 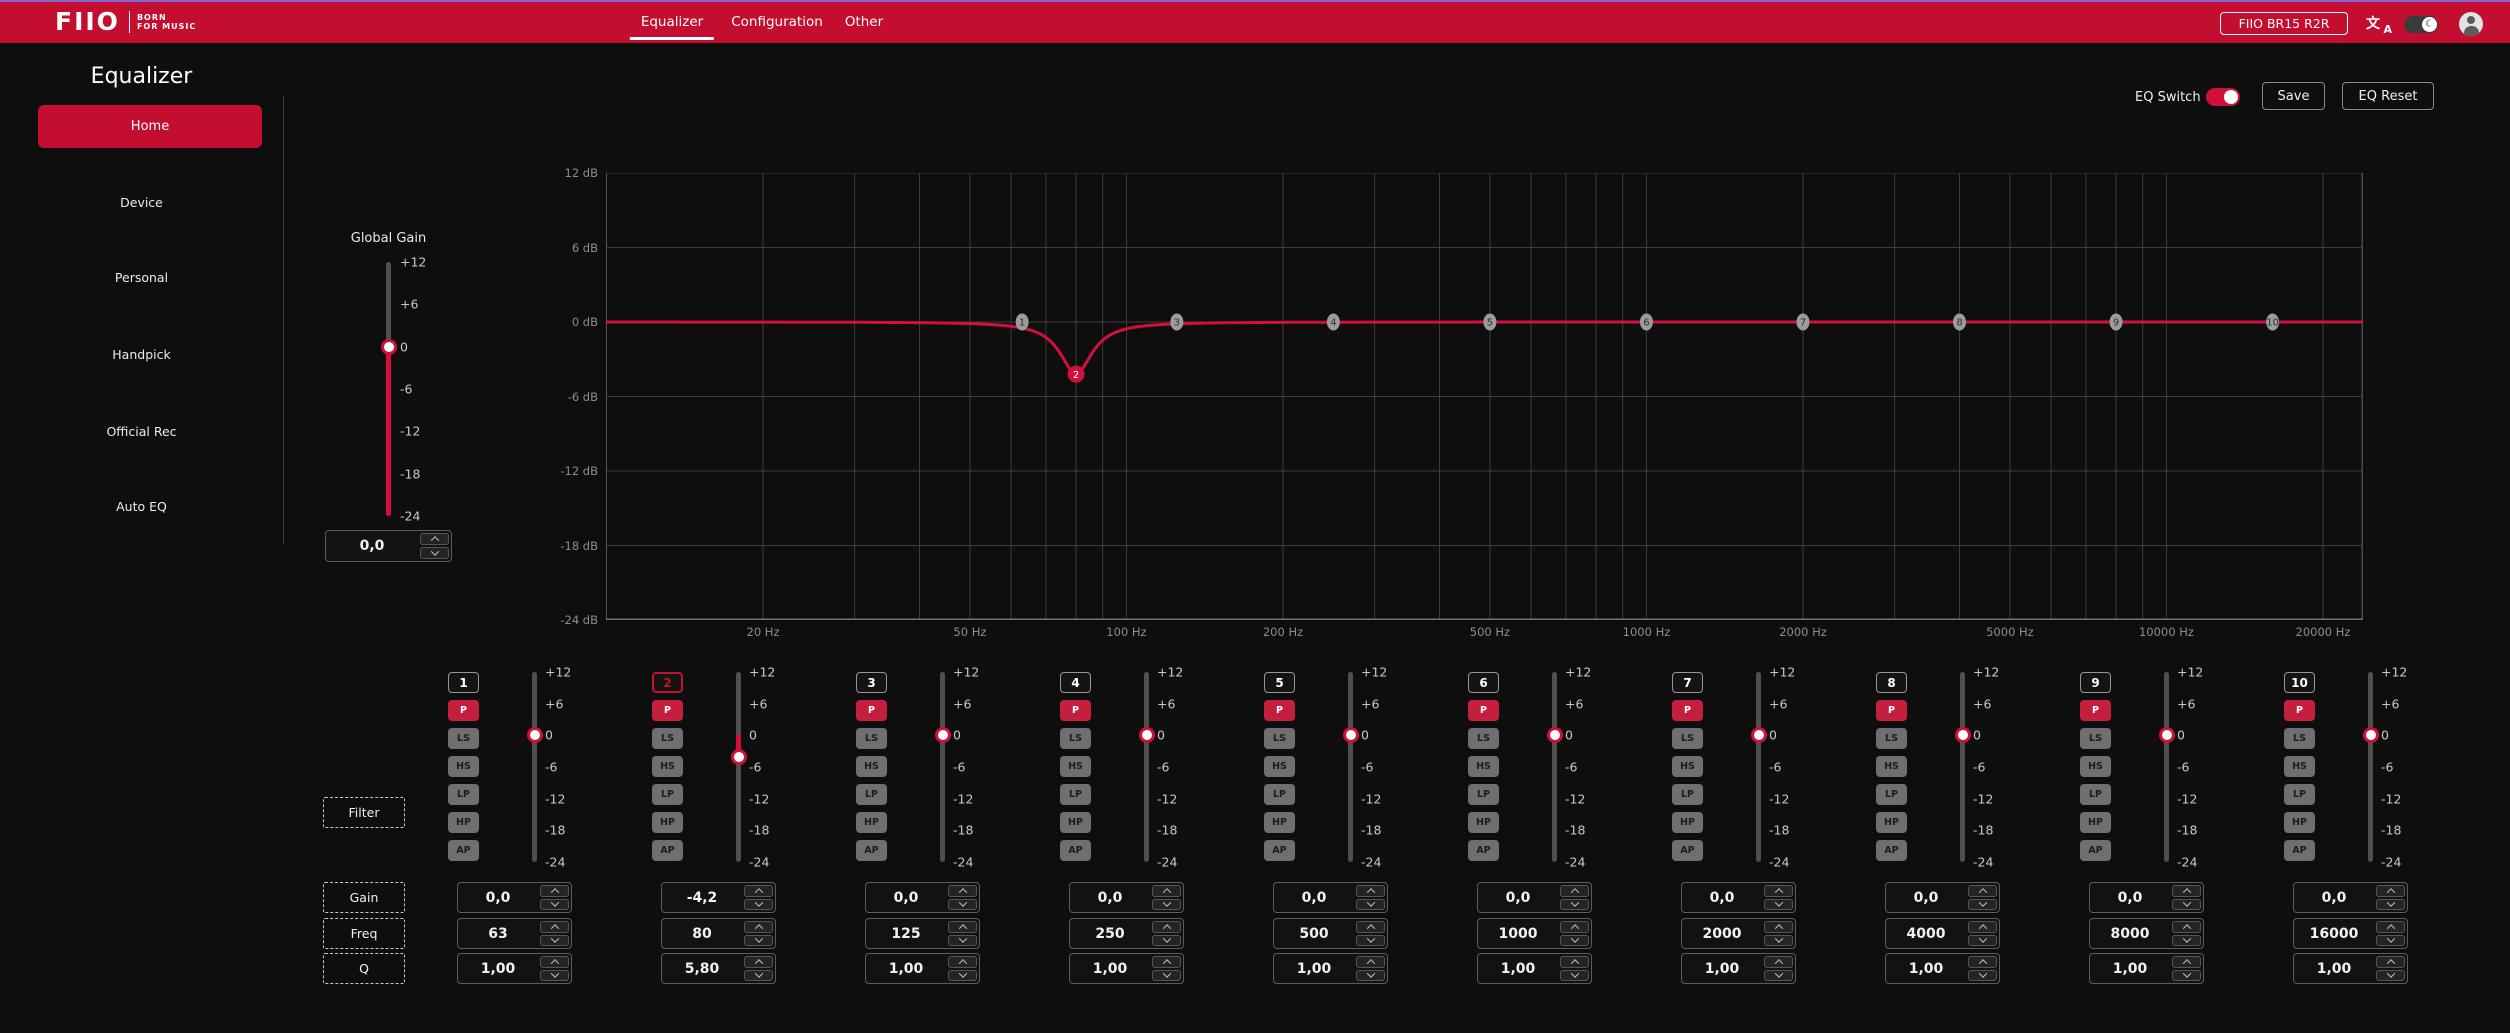 I want to click on band-2-filter-p-button: P, so click(x=667, y=710).